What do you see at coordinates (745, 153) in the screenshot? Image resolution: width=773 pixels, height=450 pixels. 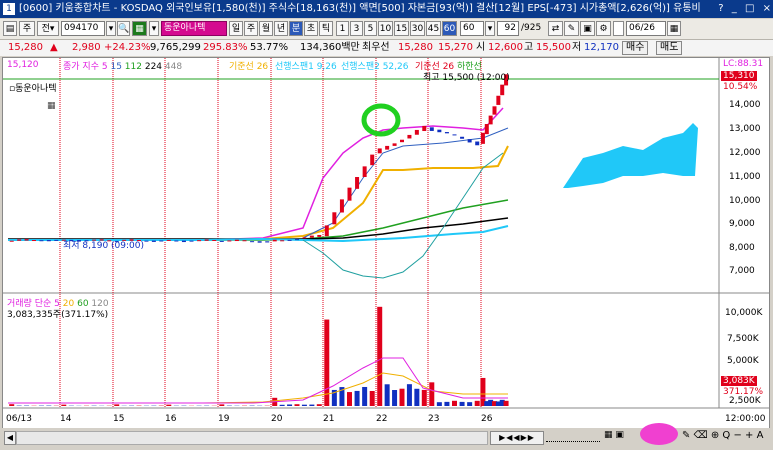 I see `yaxis-label: 12,000` at bounding box center [745, 153].